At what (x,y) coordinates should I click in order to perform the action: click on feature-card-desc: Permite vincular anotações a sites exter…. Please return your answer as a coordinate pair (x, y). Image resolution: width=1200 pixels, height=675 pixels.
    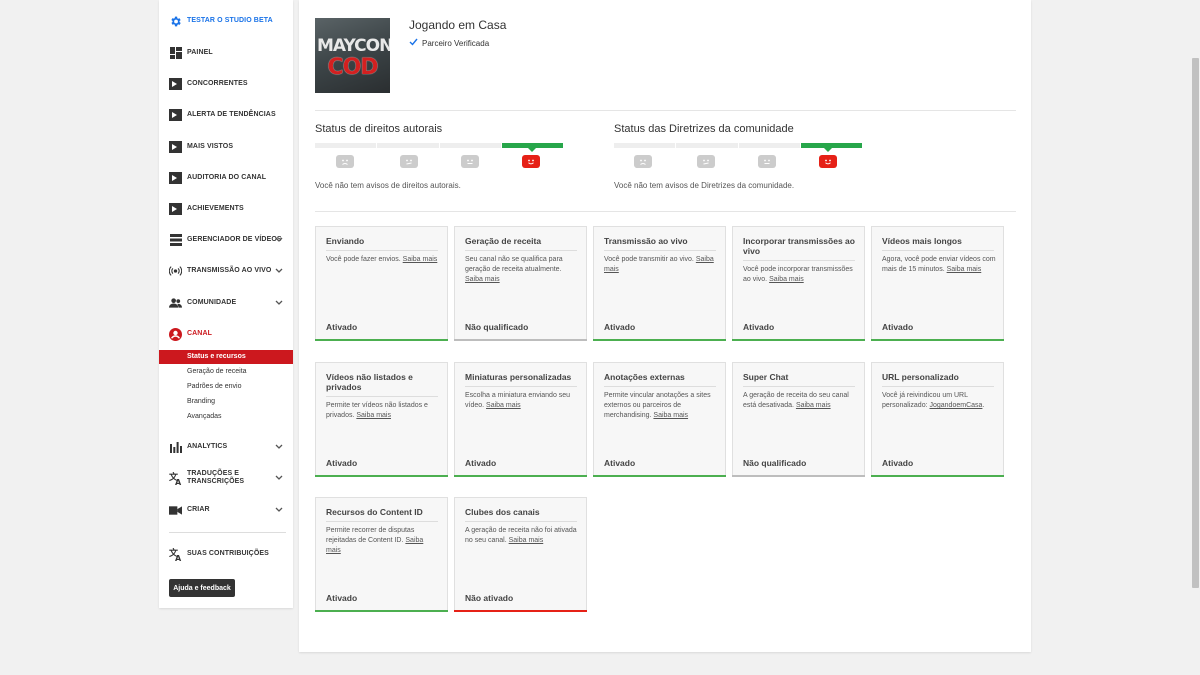
    Looking at the image, I should click on (661, 406).